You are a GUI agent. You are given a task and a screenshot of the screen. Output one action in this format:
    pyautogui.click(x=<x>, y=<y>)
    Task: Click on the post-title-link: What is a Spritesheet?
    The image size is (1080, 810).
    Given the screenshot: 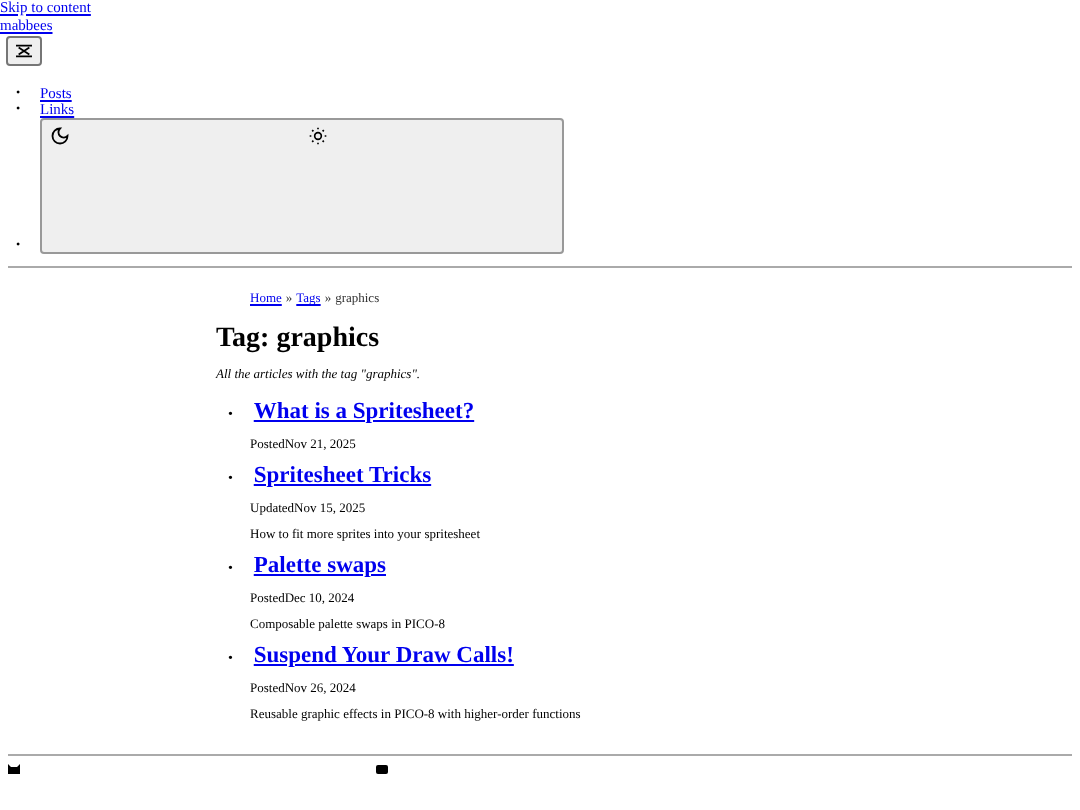 What is the action you would take?
    pyautogui.click(x=364, y=412)
    